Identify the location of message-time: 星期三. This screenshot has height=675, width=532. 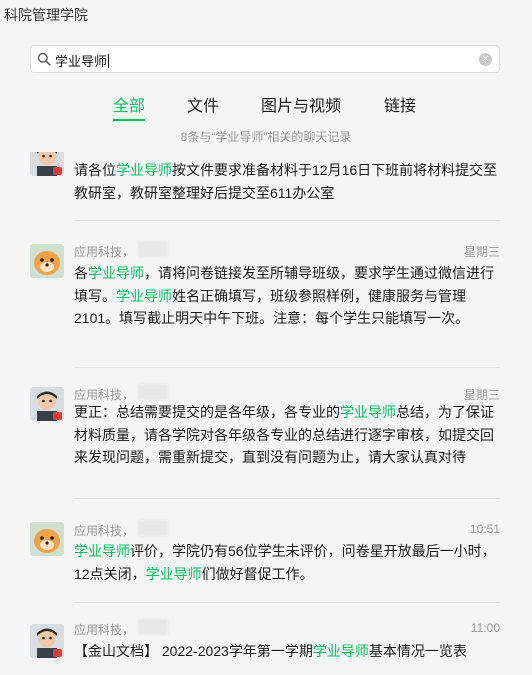
(481, 252).